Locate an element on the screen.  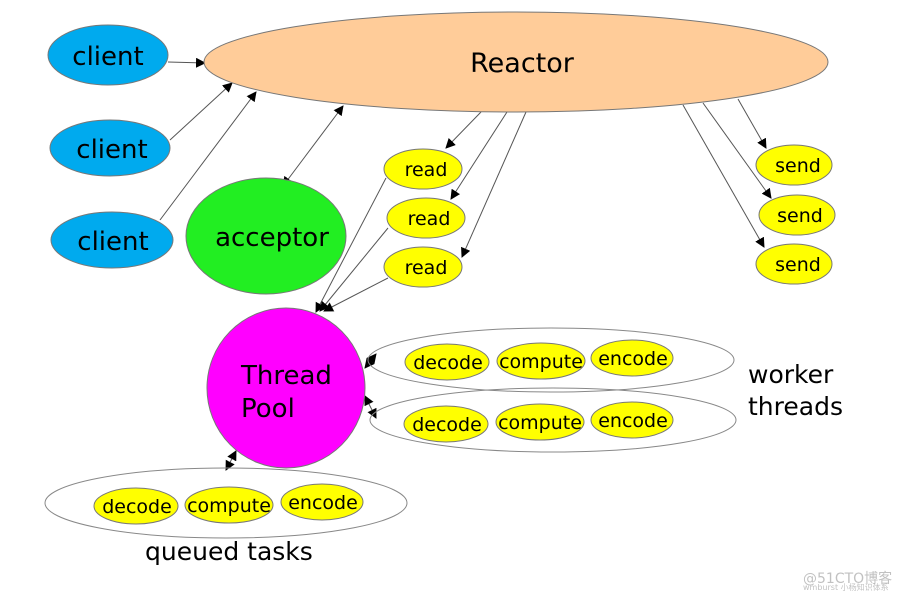
worker-threads-label-line1: worker is located at coordinates (791, 374).